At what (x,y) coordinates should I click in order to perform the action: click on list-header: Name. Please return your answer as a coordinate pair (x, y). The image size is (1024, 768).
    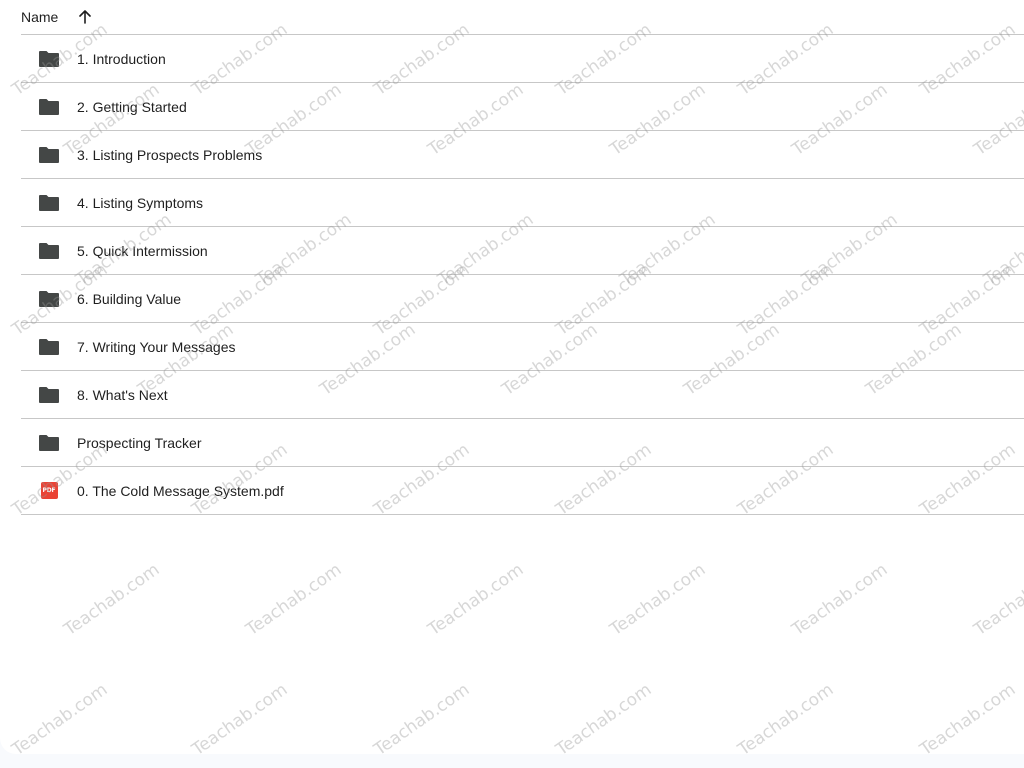
    Looking at the image, I should click on (522, 17).